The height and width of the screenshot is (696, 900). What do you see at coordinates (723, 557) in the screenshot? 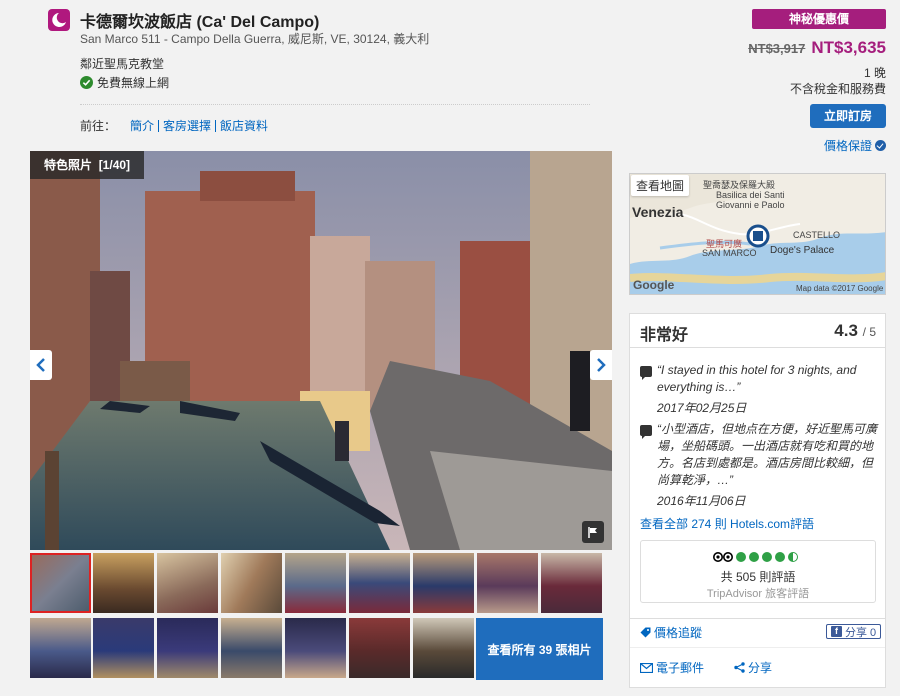
I see `tripadvisor-owl-icon` at bounding box center [723, 557].